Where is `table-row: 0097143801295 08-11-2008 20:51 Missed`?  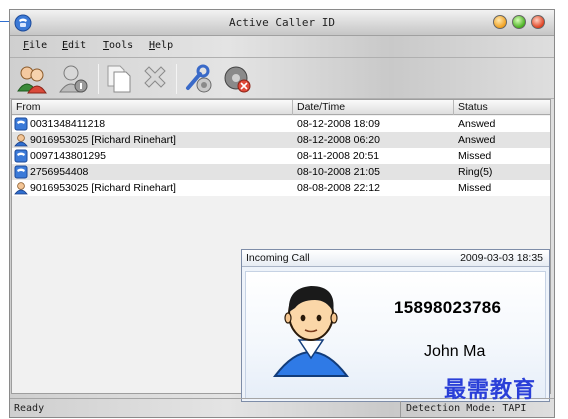 table-row: 0097143801295 08-11-2008 20:51 Missed is located at coordinates (281, 156).